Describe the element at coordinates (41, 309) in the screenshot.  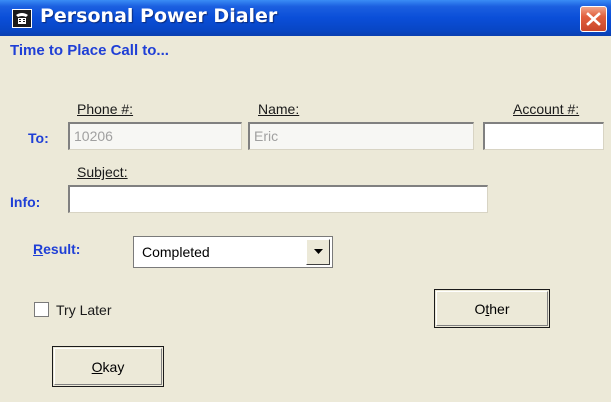
I see `try-later-checkbox` at that location.